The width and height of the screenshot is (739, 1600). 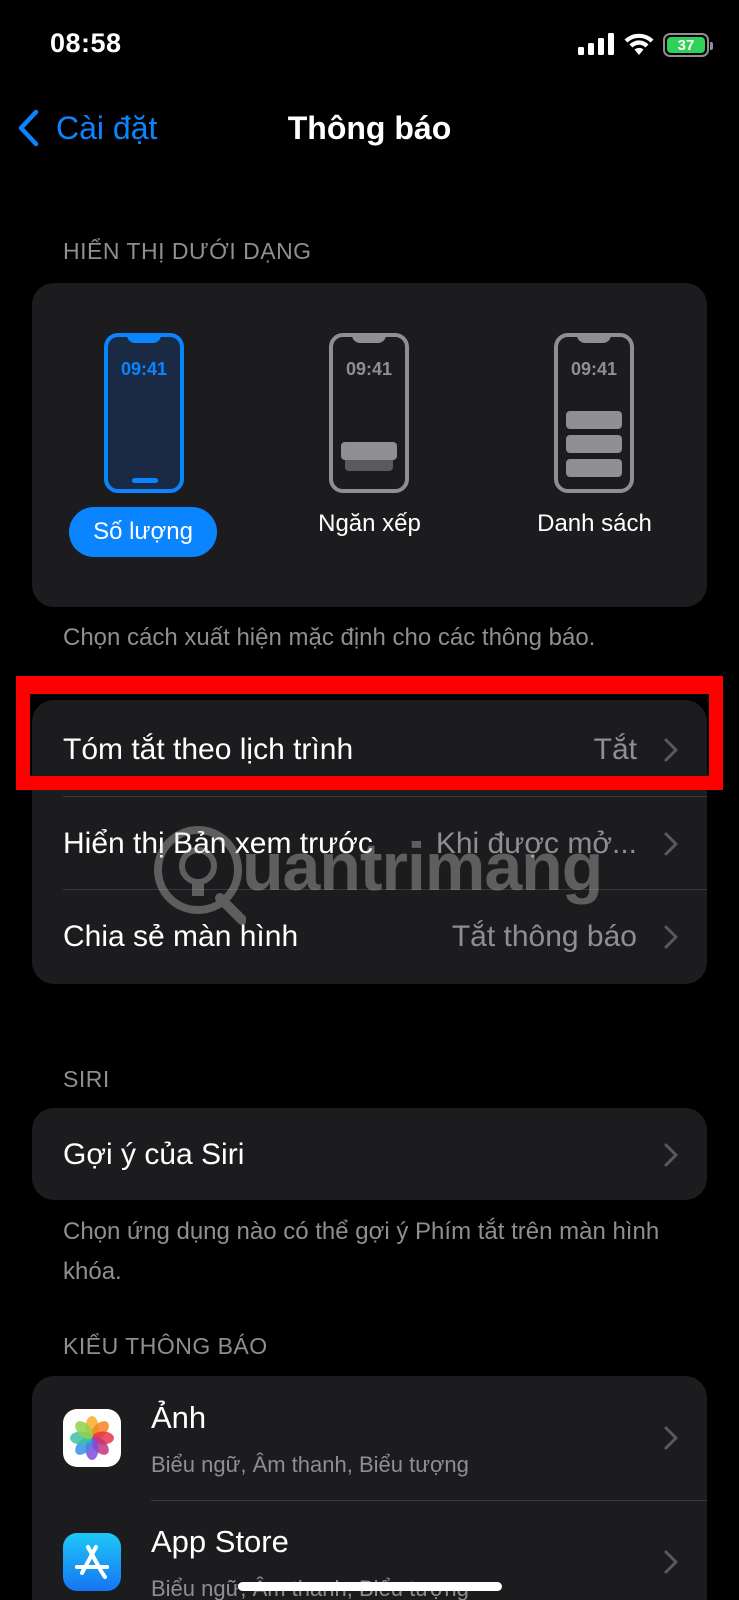 What do you see at coordinates (370, 1586) in the screenshot?
I see `home-indicator` at bounding box center [370, 1586].